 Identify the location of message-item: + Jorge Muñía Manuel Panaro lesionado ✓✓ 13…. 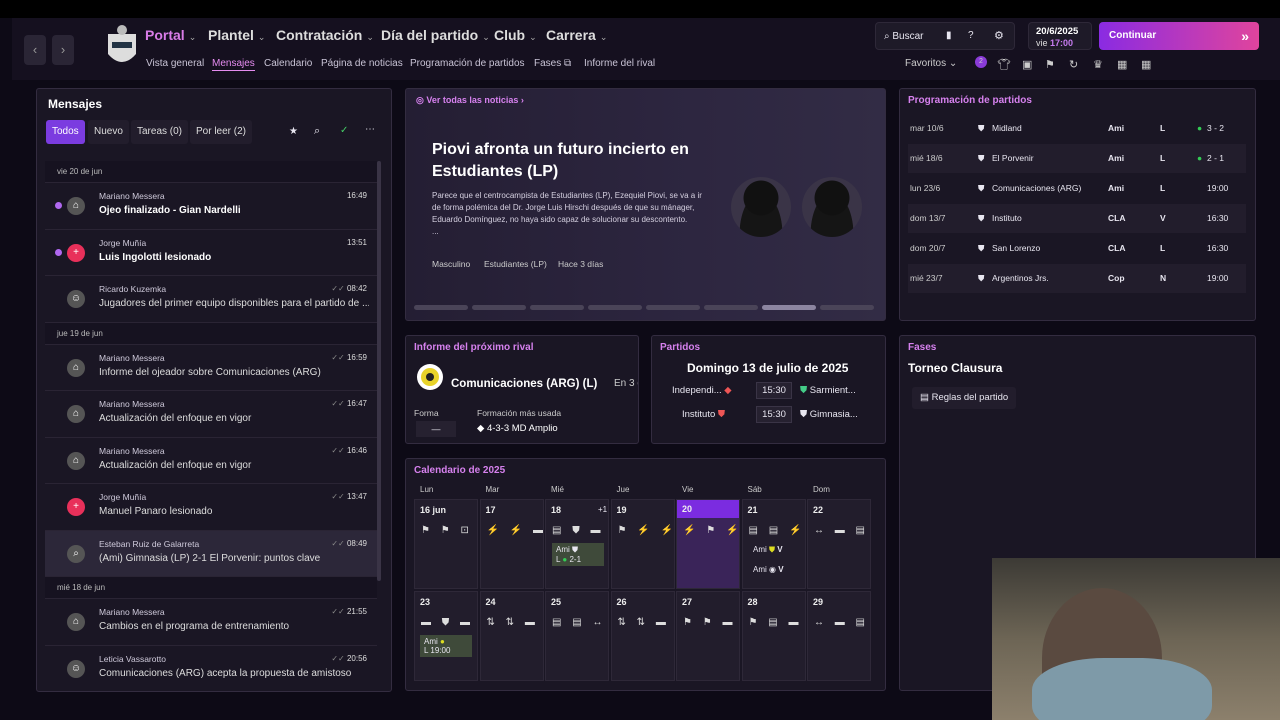
(211, 507).